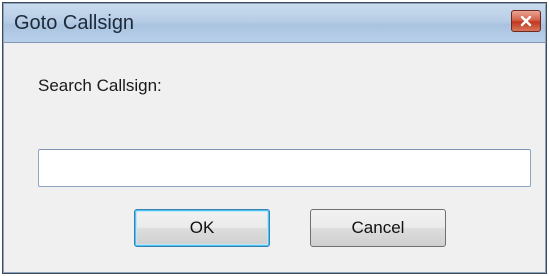 This screenshot has height=276, width=549. I want to click on close-button, so click(526, 21).